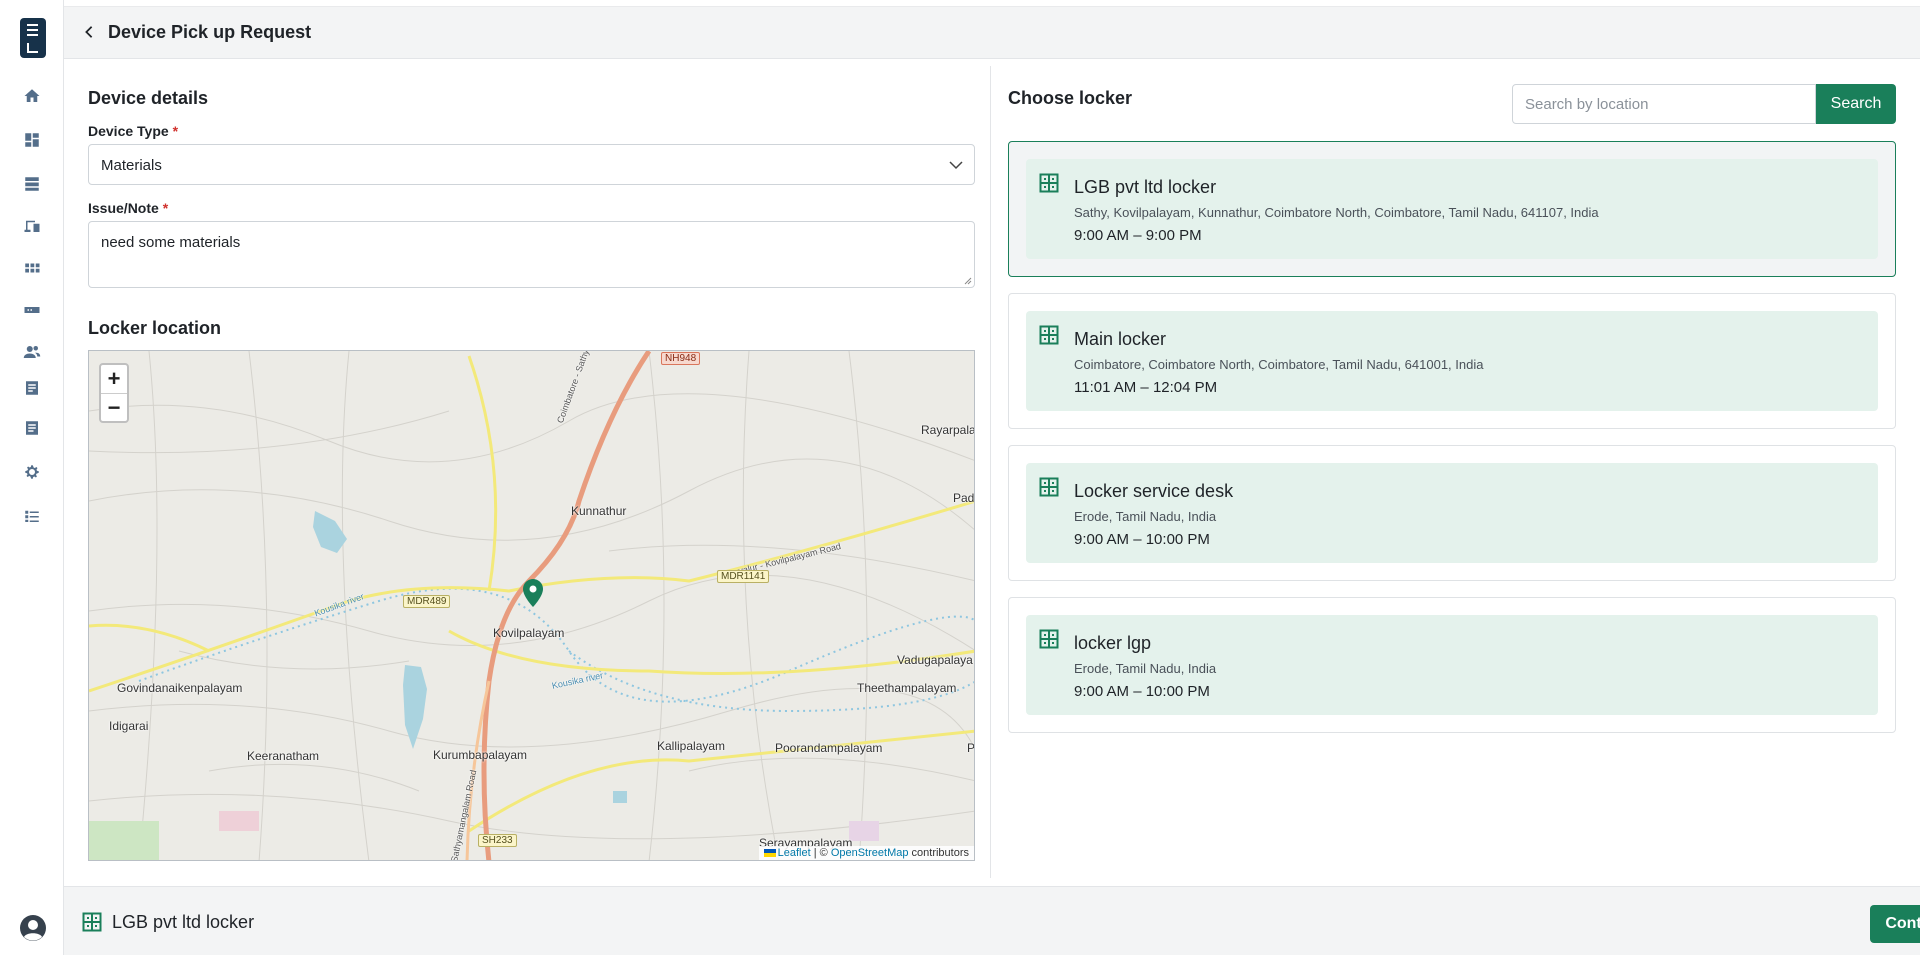 This screenshot has height=955, width=1920. What do you see at coordinates (32, 184) in the screenshot?
I see `storage-icon` at bounding box center [32, 184].